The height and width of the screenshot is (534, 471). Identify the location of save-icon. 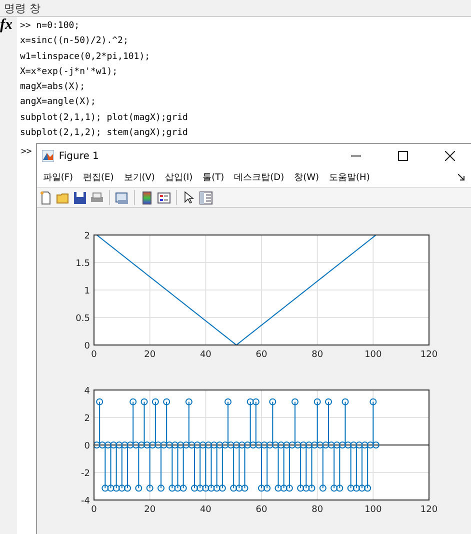
(79, 197).